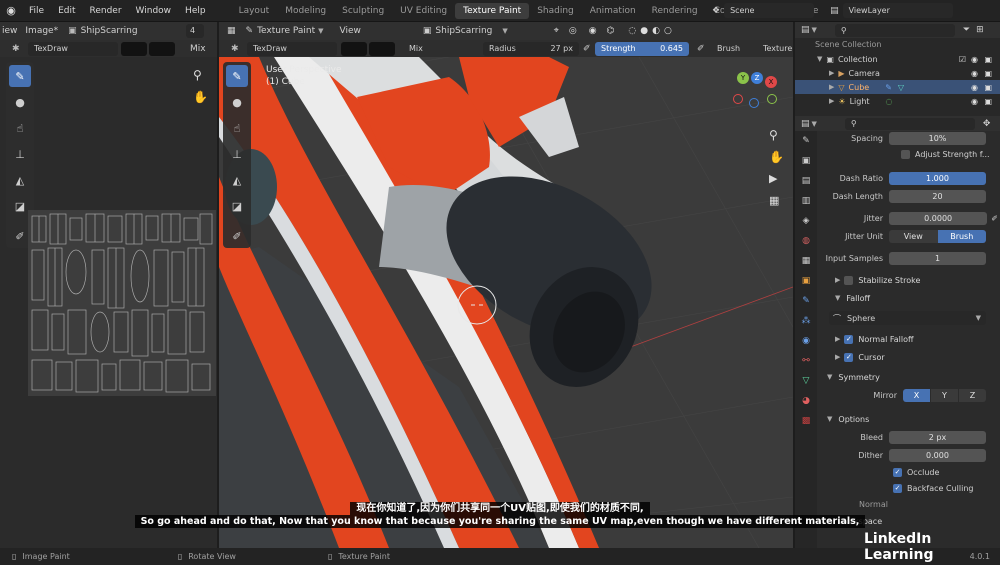 The height and width of the screenshot is (565, 1000). I want to click on mirror-y-toggle: Y, so click(944, 395).